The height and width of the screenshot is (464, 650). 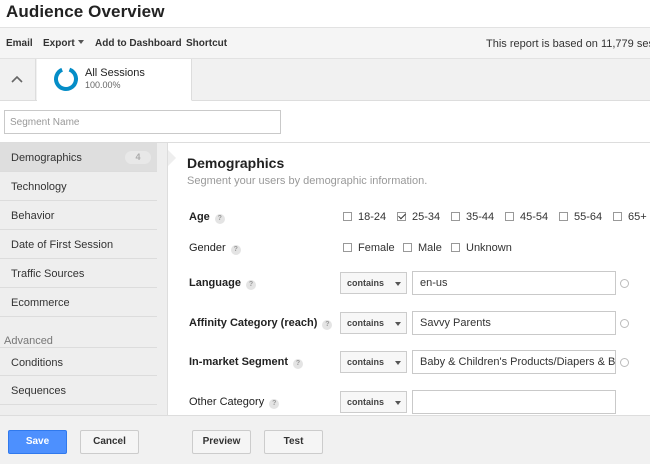 I want to click on age-label: Age?, so click(x=207, y=217).